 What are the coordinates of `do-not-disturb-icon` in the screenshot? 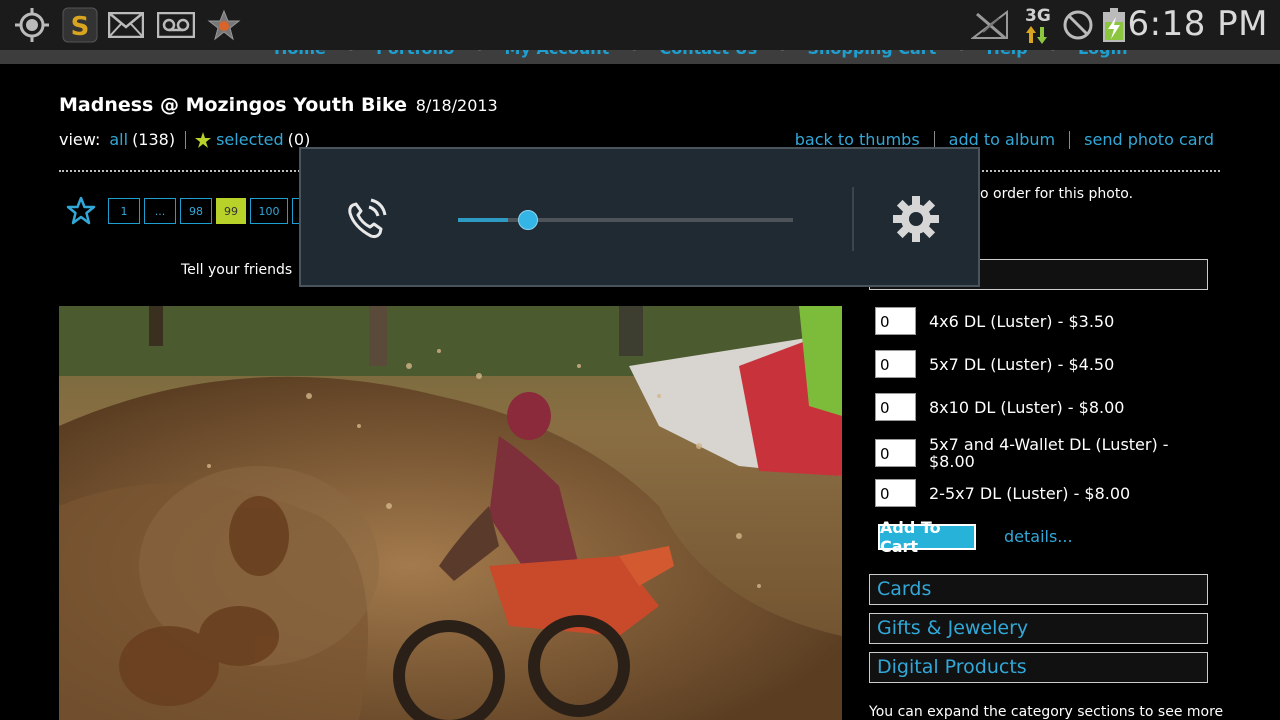 It's located at (1078, 25).